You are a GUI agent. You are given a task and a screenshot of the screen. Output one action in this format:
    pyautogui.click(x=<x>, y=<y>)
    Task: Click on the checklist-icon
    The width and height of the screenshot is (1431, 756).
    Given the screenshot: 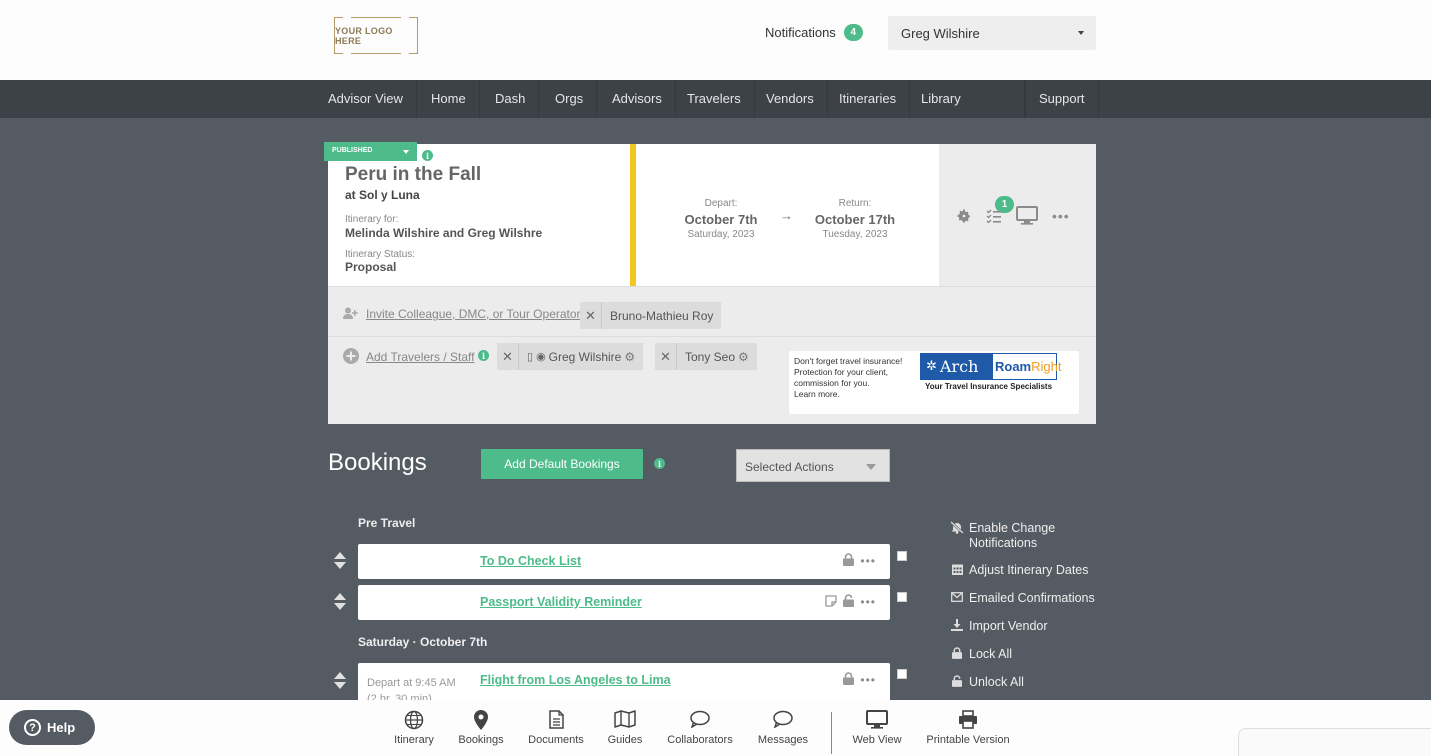 What is the action you would take?
    pyautogui.click(x=994, y=218)
    